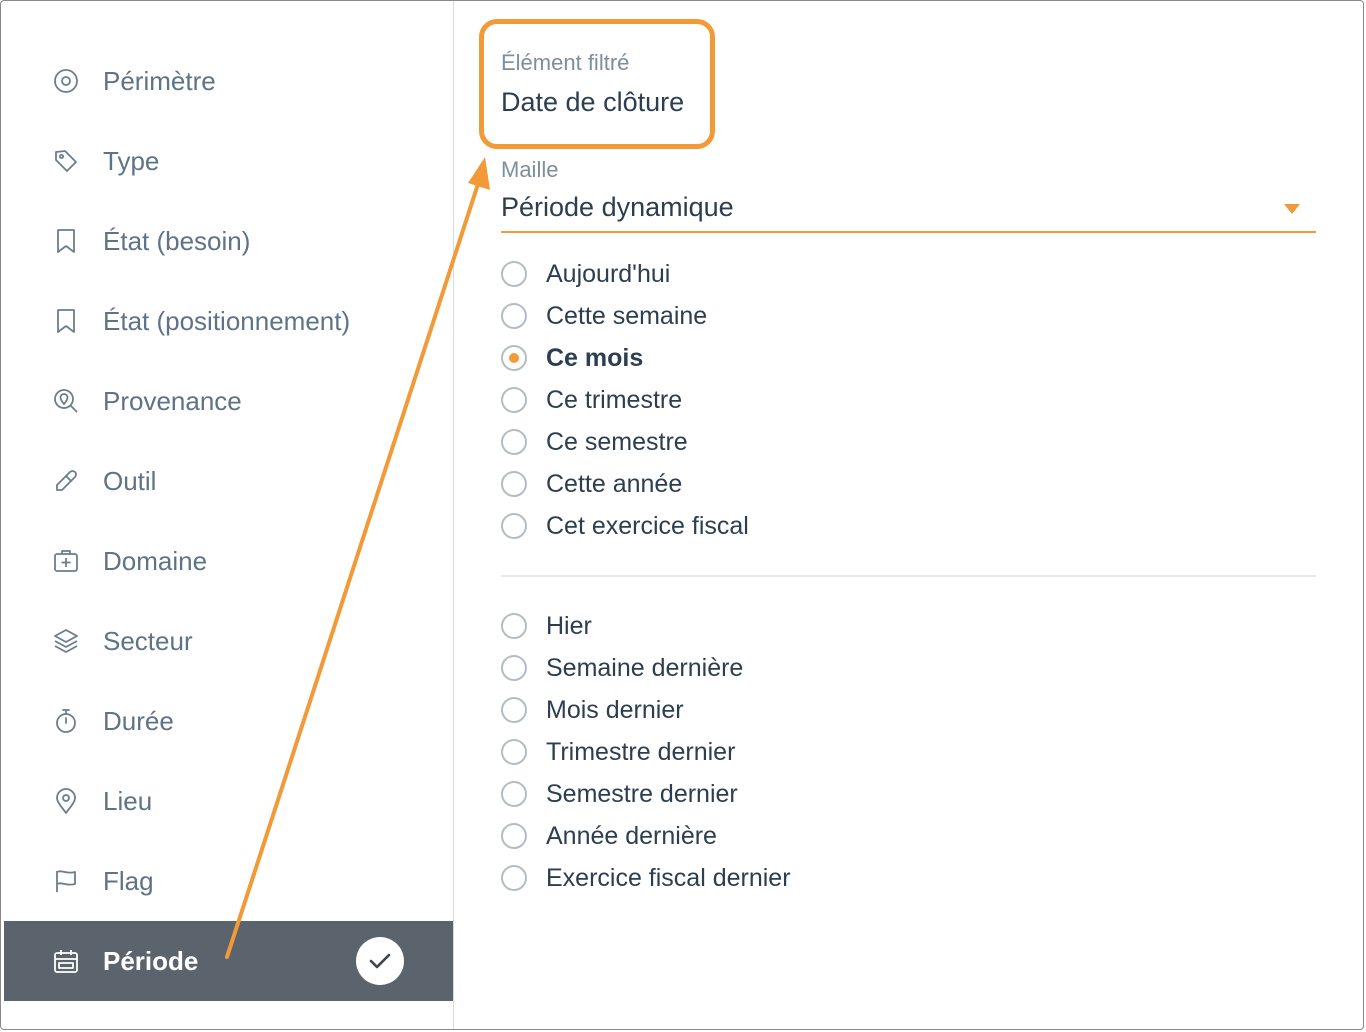  Describe the element at coordinates (66, 161) in the screenshot. I see `tag-icon` at that location.